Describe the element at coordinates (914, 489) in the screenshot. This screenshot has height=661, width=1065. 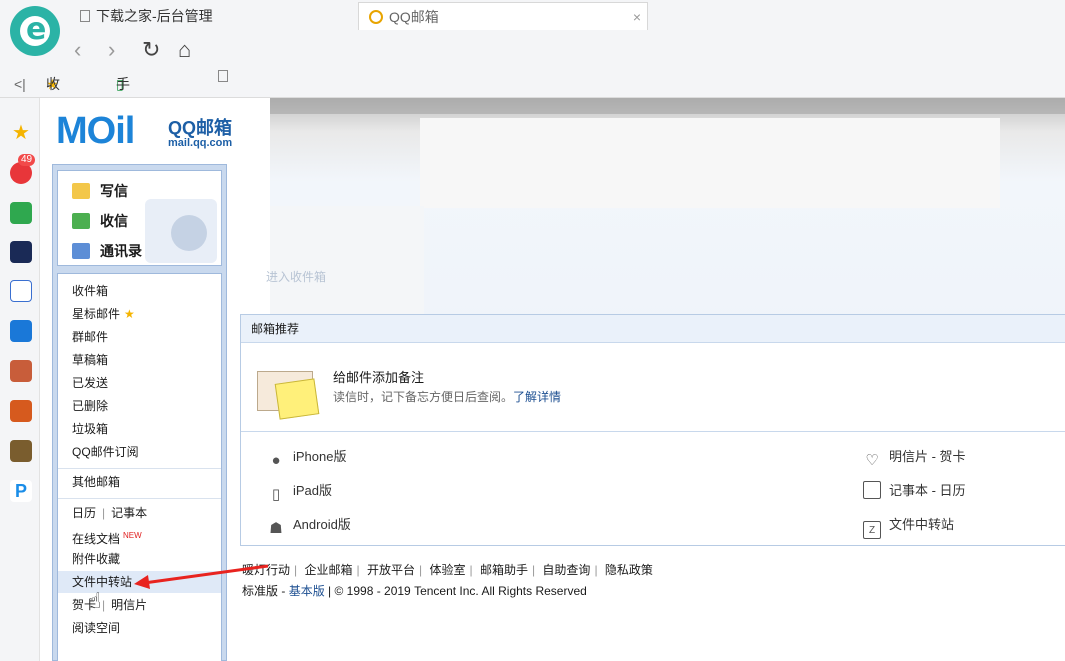
I see `notebook-calendar-link: 记事本 - 日历` at that location.